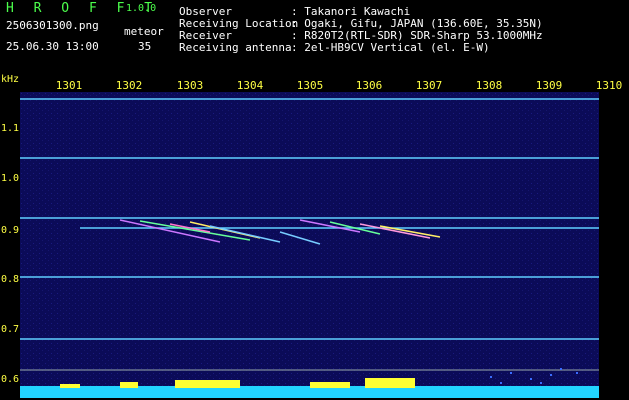 The image size is (629, 400). What do you see at coordinates (69, 85) in the screenshot?
I see `x-tick-1301: 1301` at bounding box center [69, 85].